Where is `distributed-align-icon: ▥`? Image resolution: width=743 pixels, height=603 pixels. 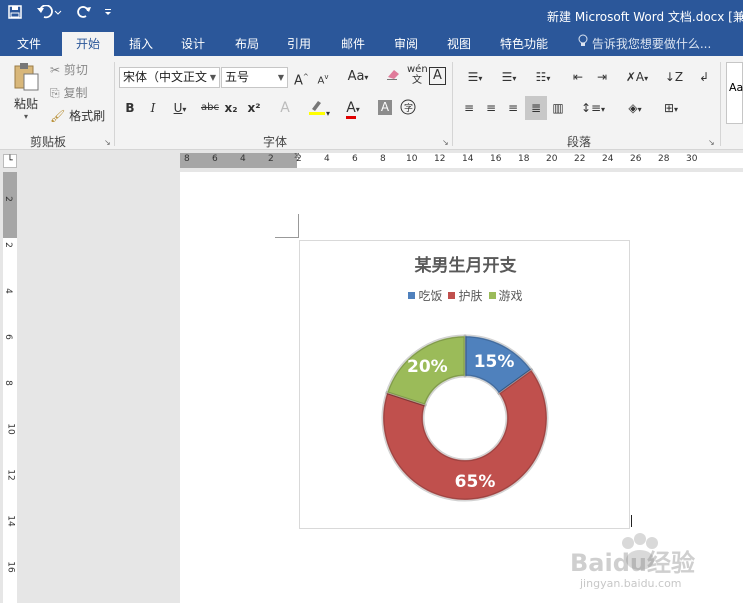
distributed-align-icon: ▥ is located at coordinates (558, 108).